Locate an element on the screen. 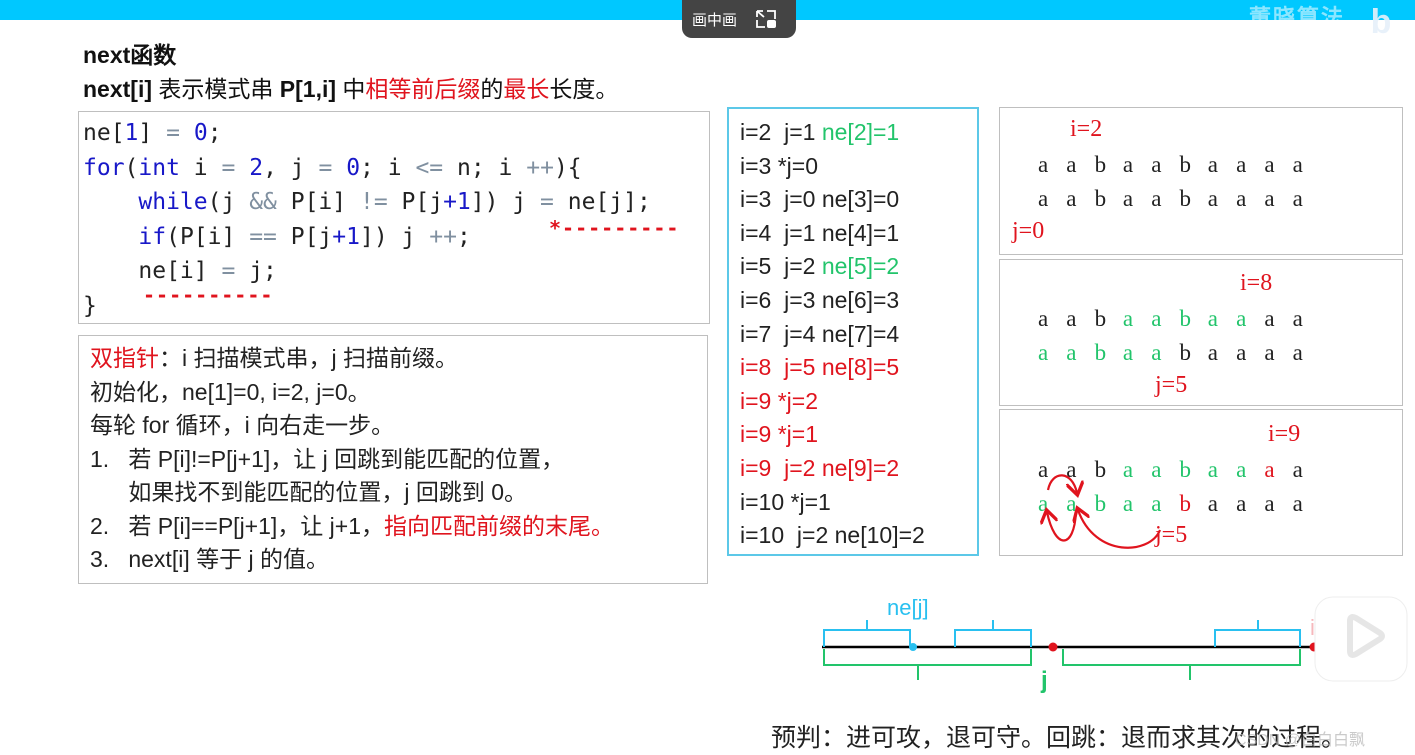  subtitle-text: 的 is located at coordinates (492, 89).